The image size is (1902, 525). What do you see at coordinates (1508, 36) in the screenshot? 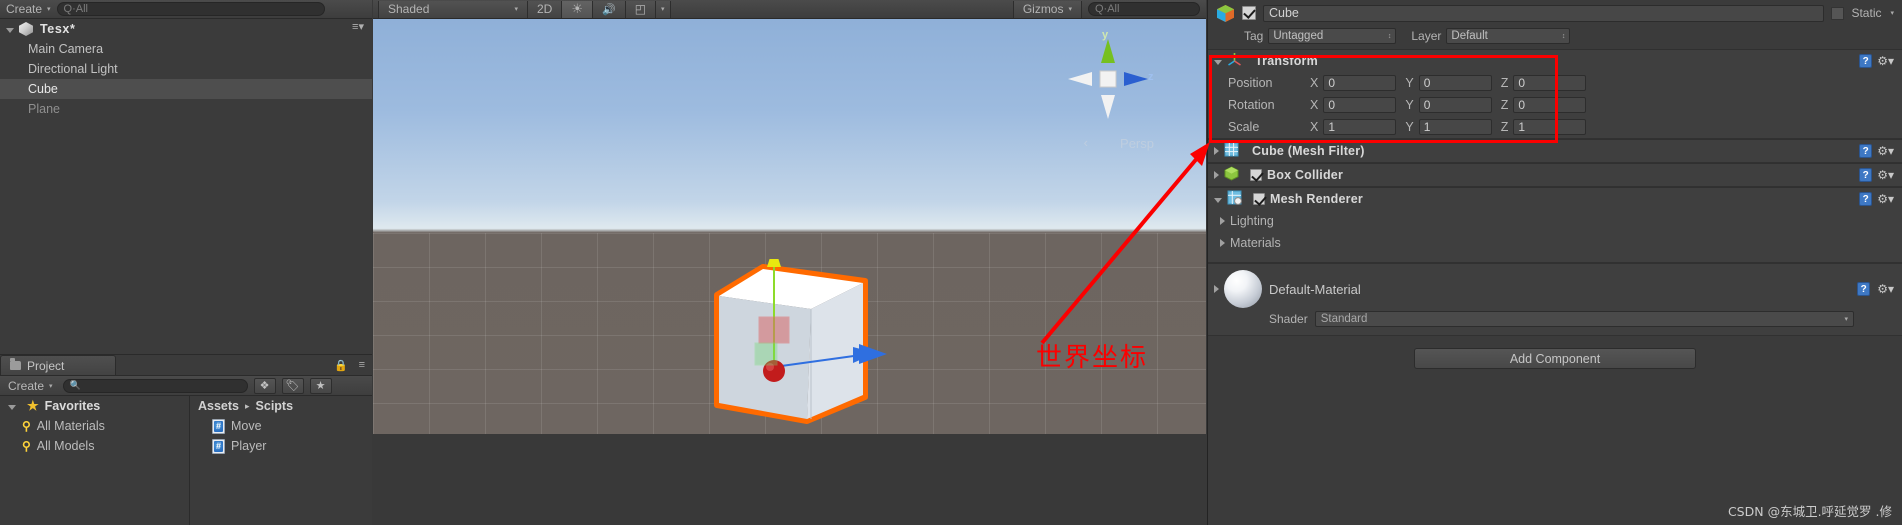
I see `layer-dropdown: Default ↕` at bounding box center [1508, 36].